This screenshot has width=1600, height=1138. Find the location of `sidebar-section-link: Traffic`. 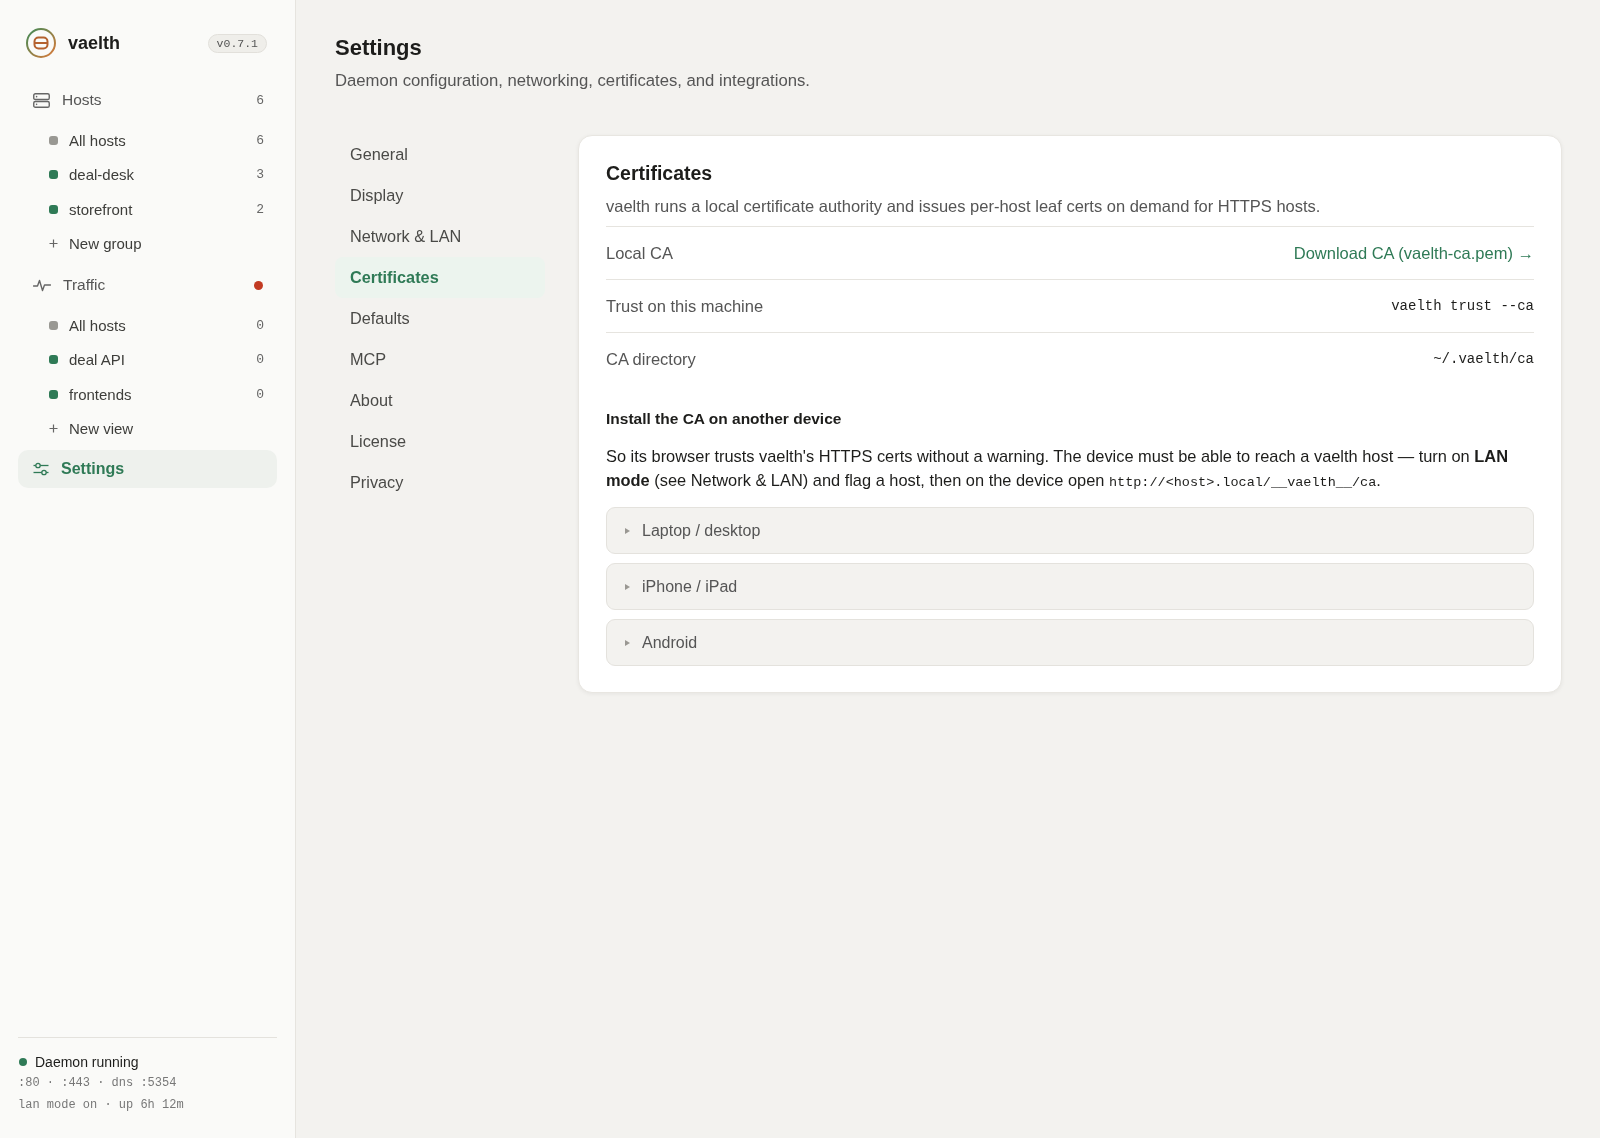

sidebar-section-link: Traffic is located at coordinates (147, 285).